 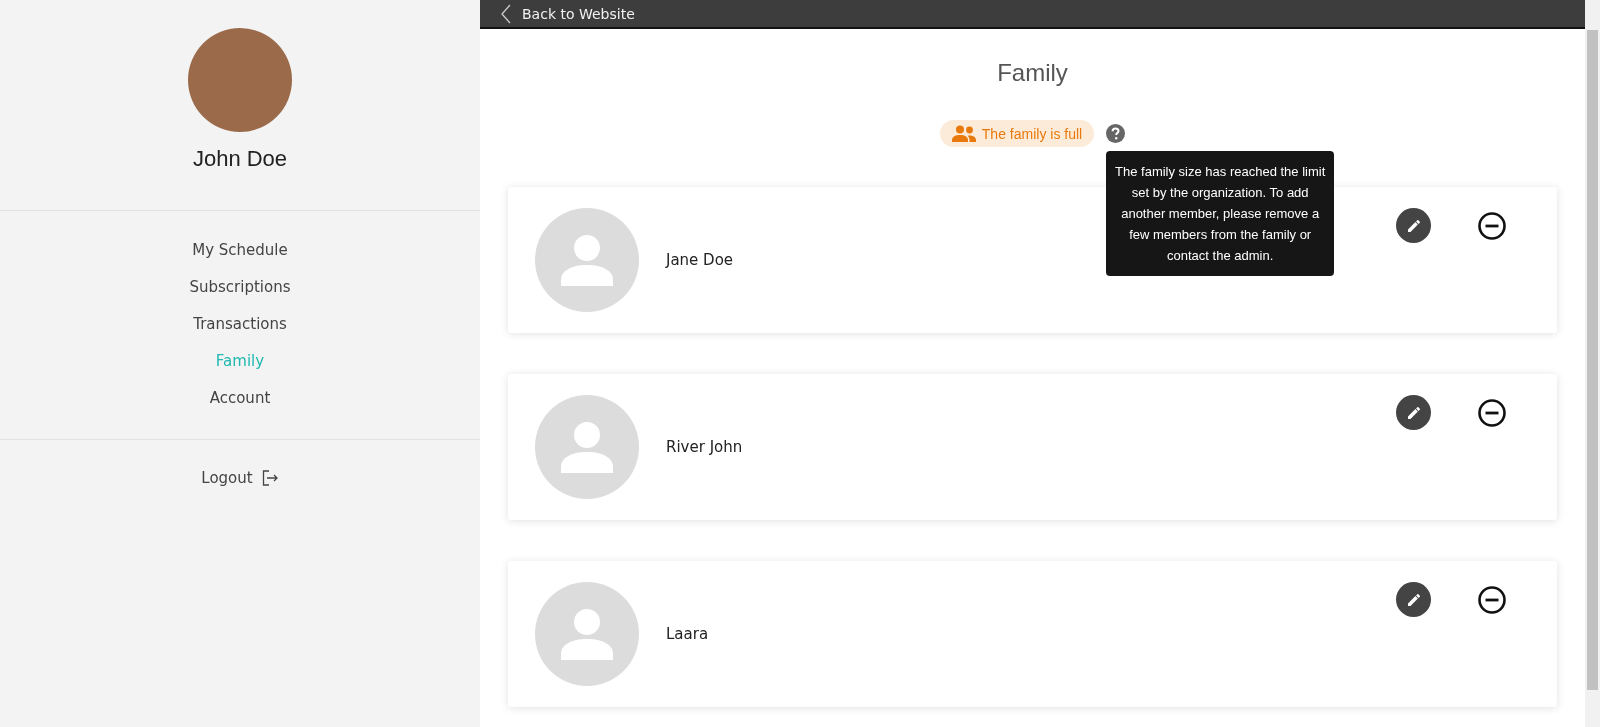 What do you see at coordinates (1116, 133) in the screenshot?
I see `help-icon` at bounding box center [1116, 133].